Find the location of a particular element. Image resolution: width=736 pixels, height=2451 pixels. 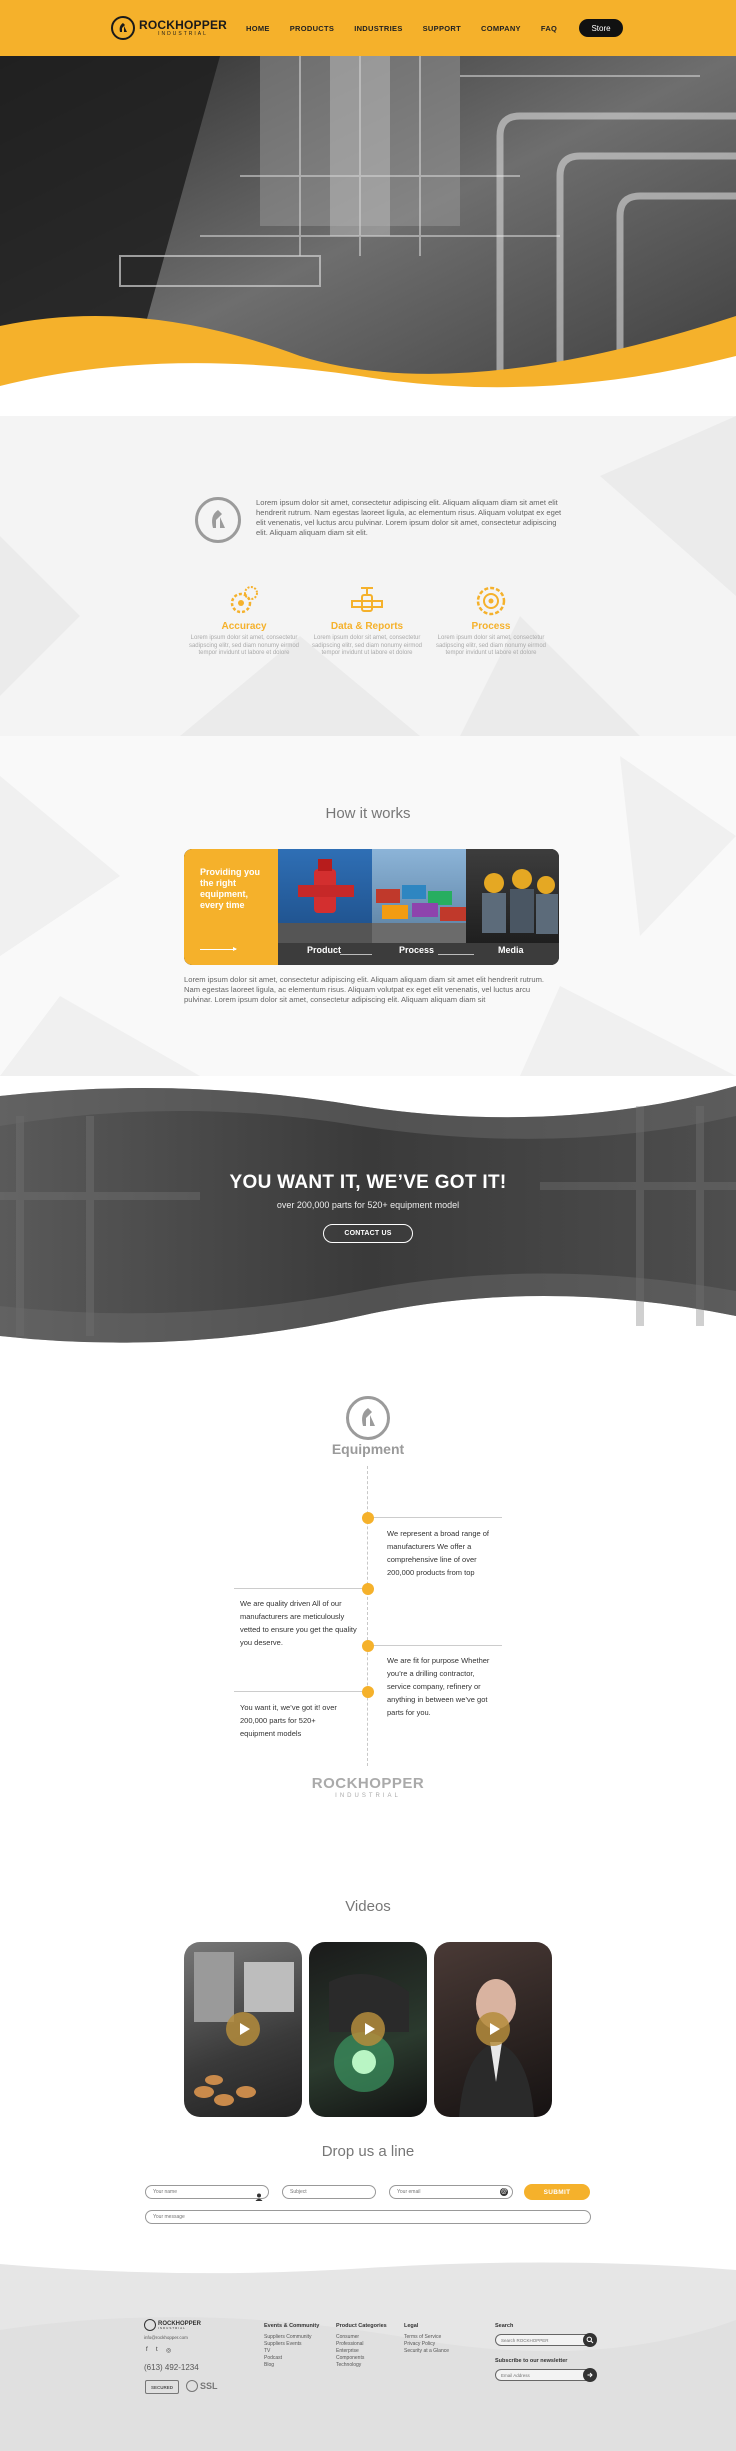

send-arrow-icon is located at coordinates (590, 2375).